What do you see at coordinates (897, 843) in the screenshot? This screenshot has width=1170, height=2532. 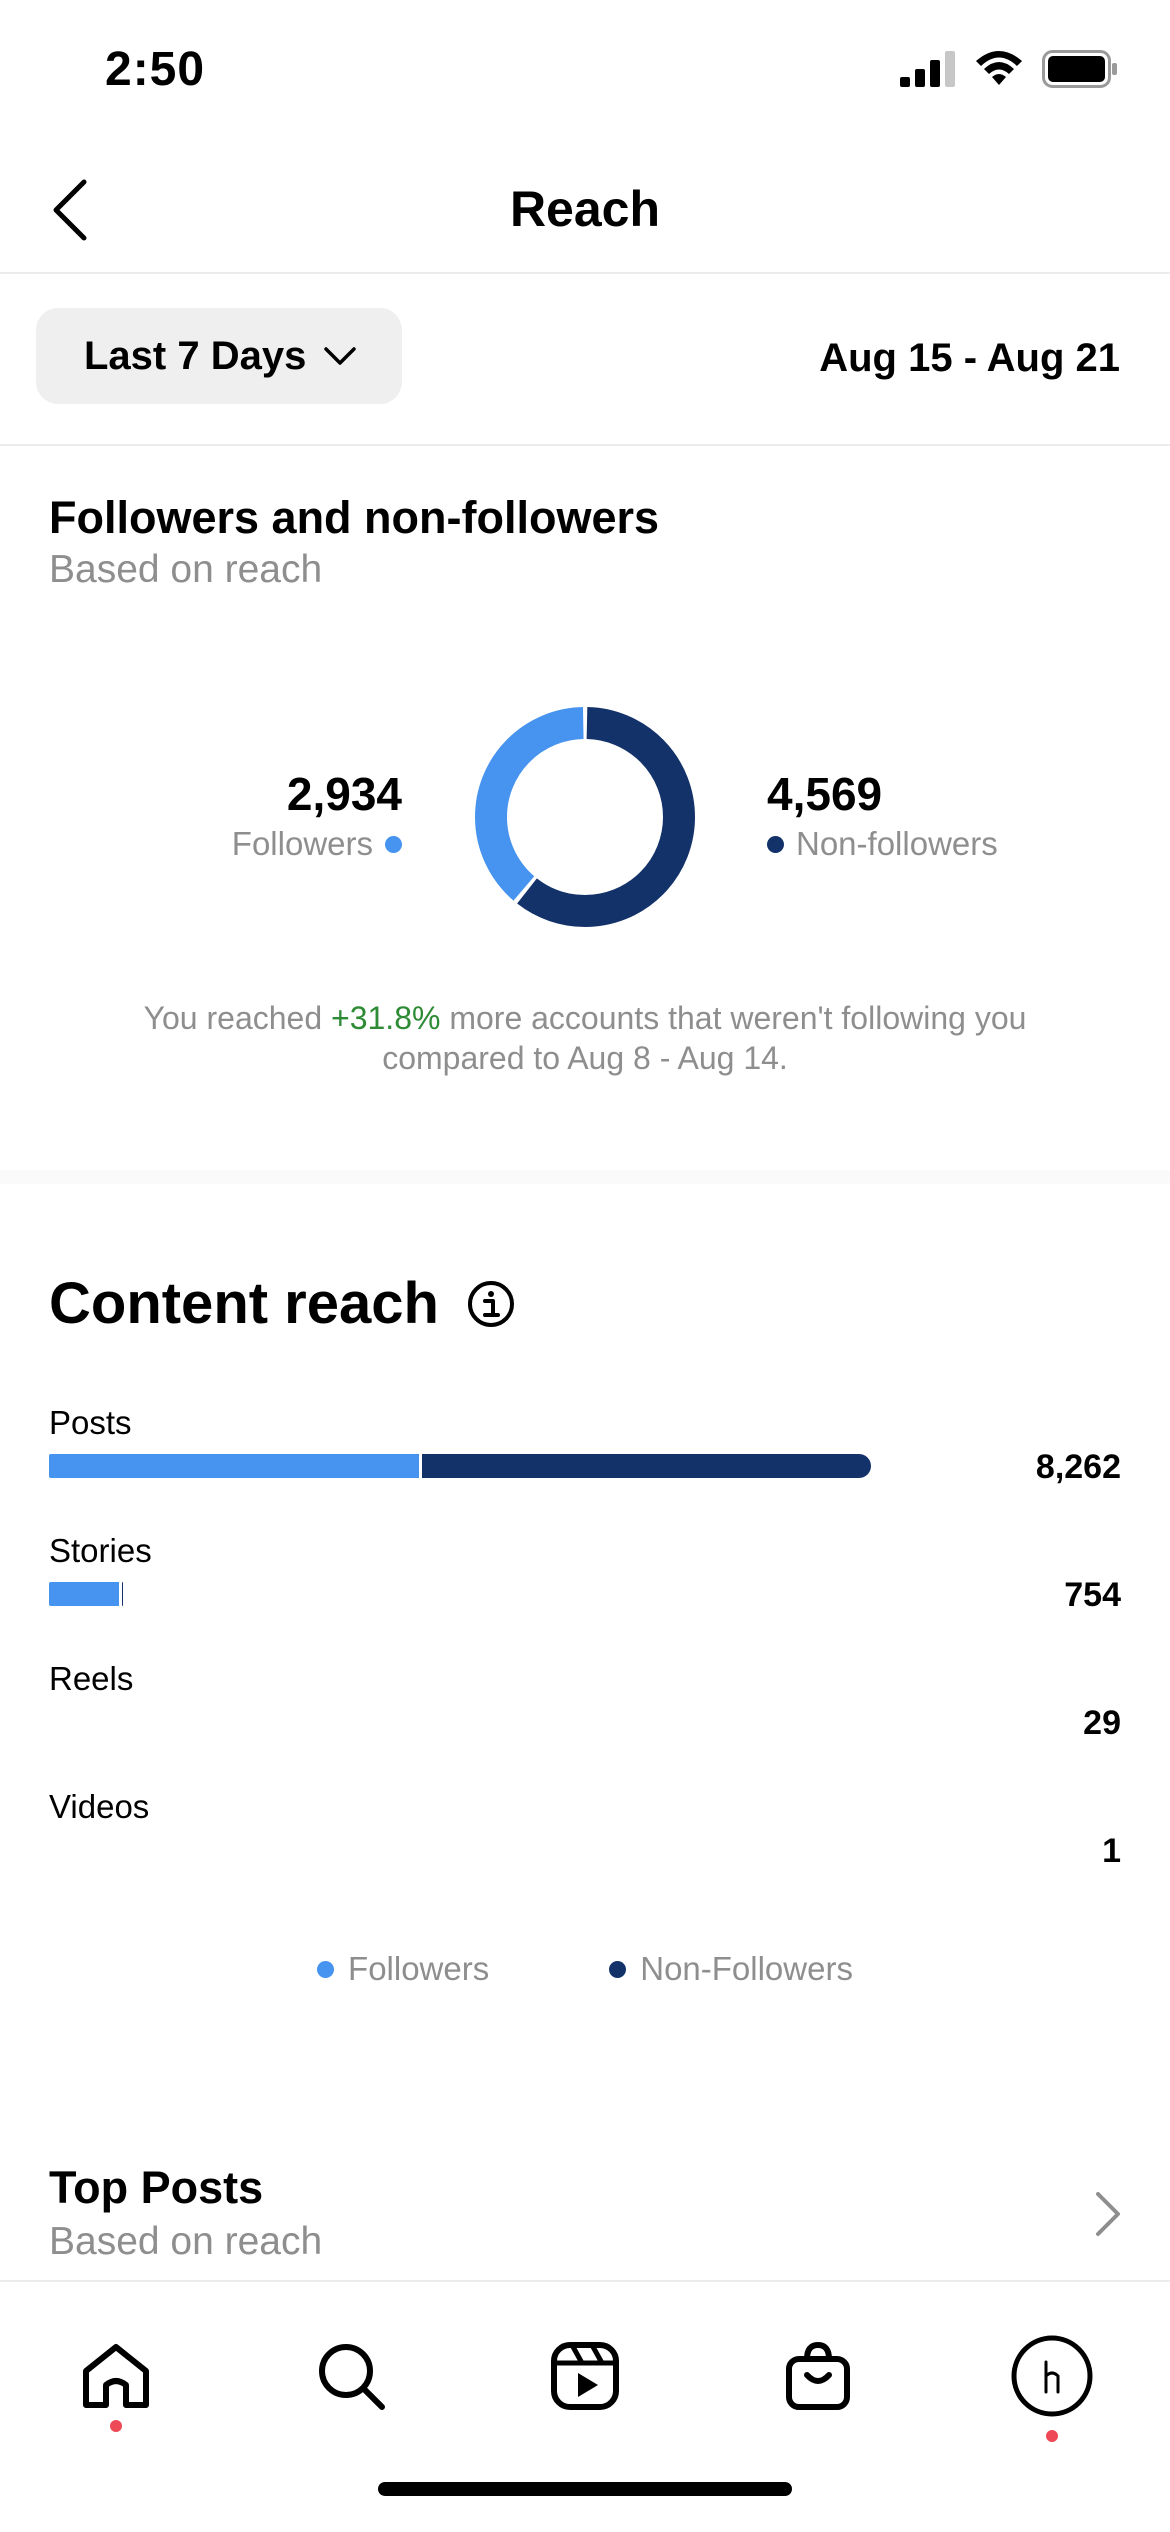 I see `nonfollowers-label: Non-followers` at bounding box center [897, 843].